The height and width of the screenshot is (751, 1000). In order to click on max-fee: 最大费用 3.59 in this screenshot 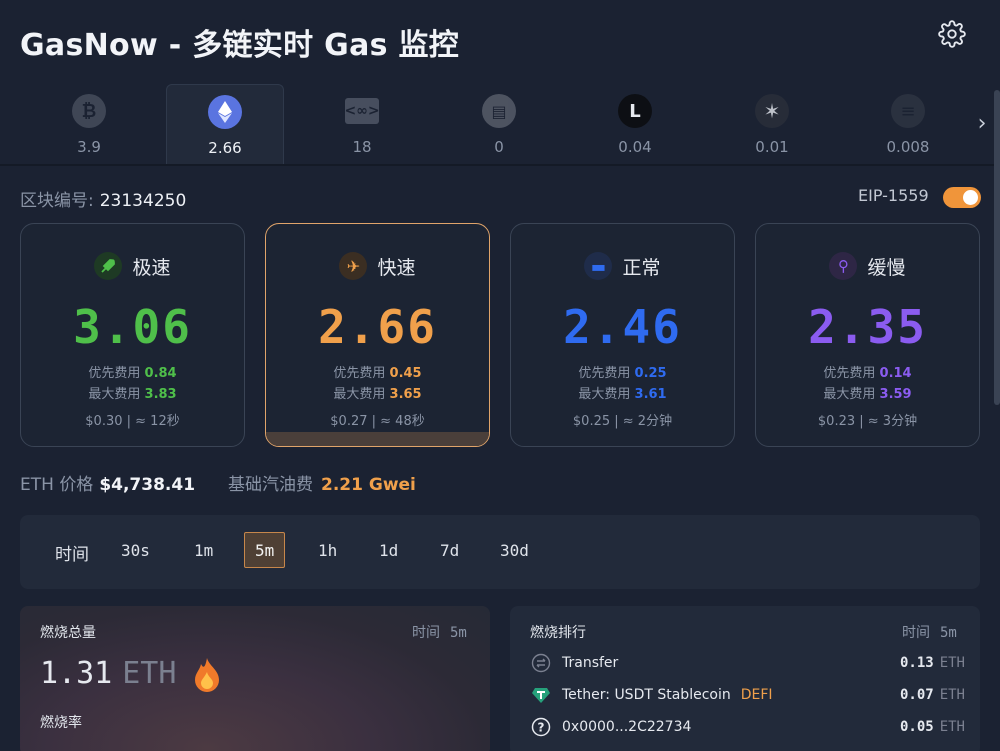, I will do `click(867, 394)`.